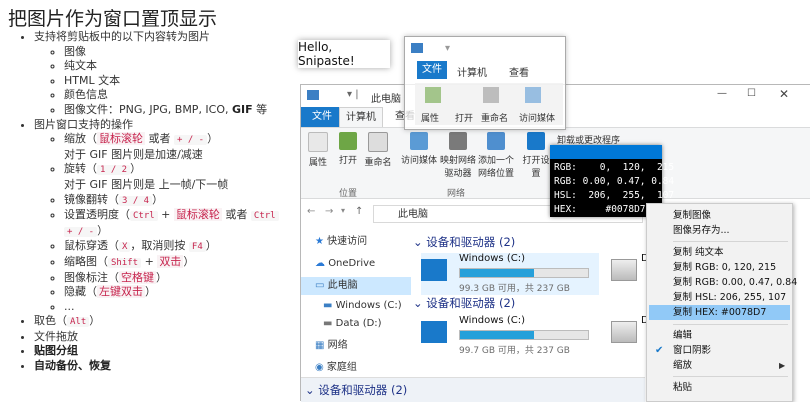  What do you see at coordinates (347, 161) in the screenshot?
I see `button-label: 打开` at bounding box center [347, 161].